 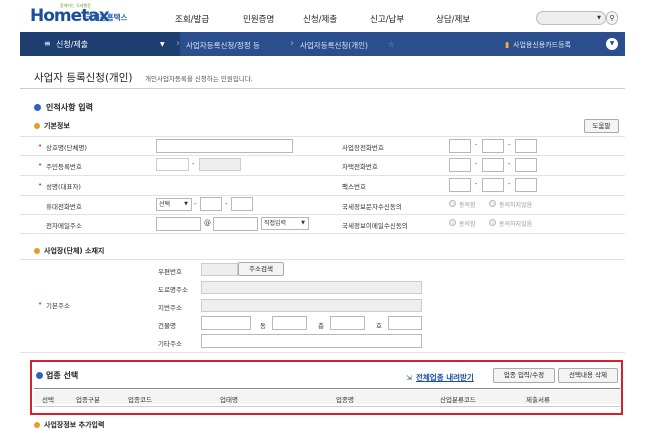 What do you see at coordinates (223, 45) in the screenshot?
I see `breadcrumb-item-1: 사업자등록신청/정정 등` at bounding box center [223, 45].